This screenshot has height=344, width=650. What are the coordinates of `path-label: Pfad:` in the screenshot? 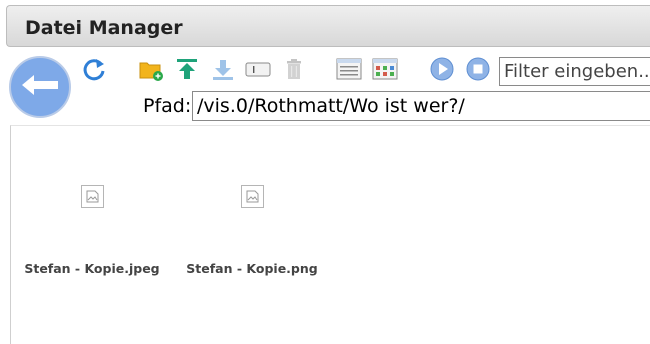 It's located at (167, 106).